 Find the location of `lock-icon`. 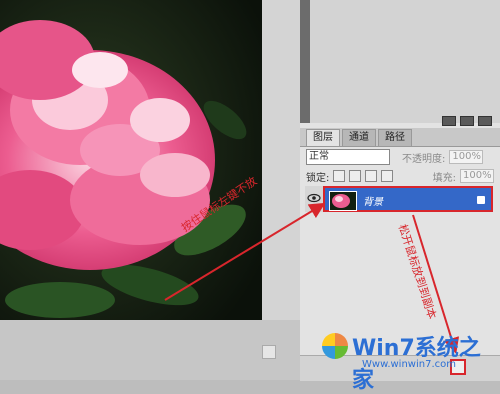

lock-icon is located at coordinates (481, 200).